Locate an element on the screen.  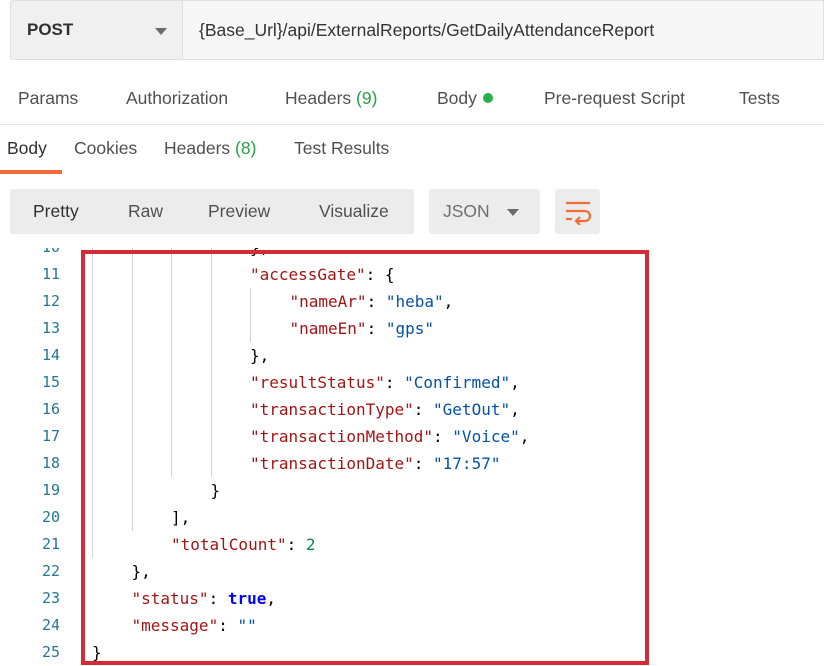
format-select: JSON is located at coordinates (484, 211).